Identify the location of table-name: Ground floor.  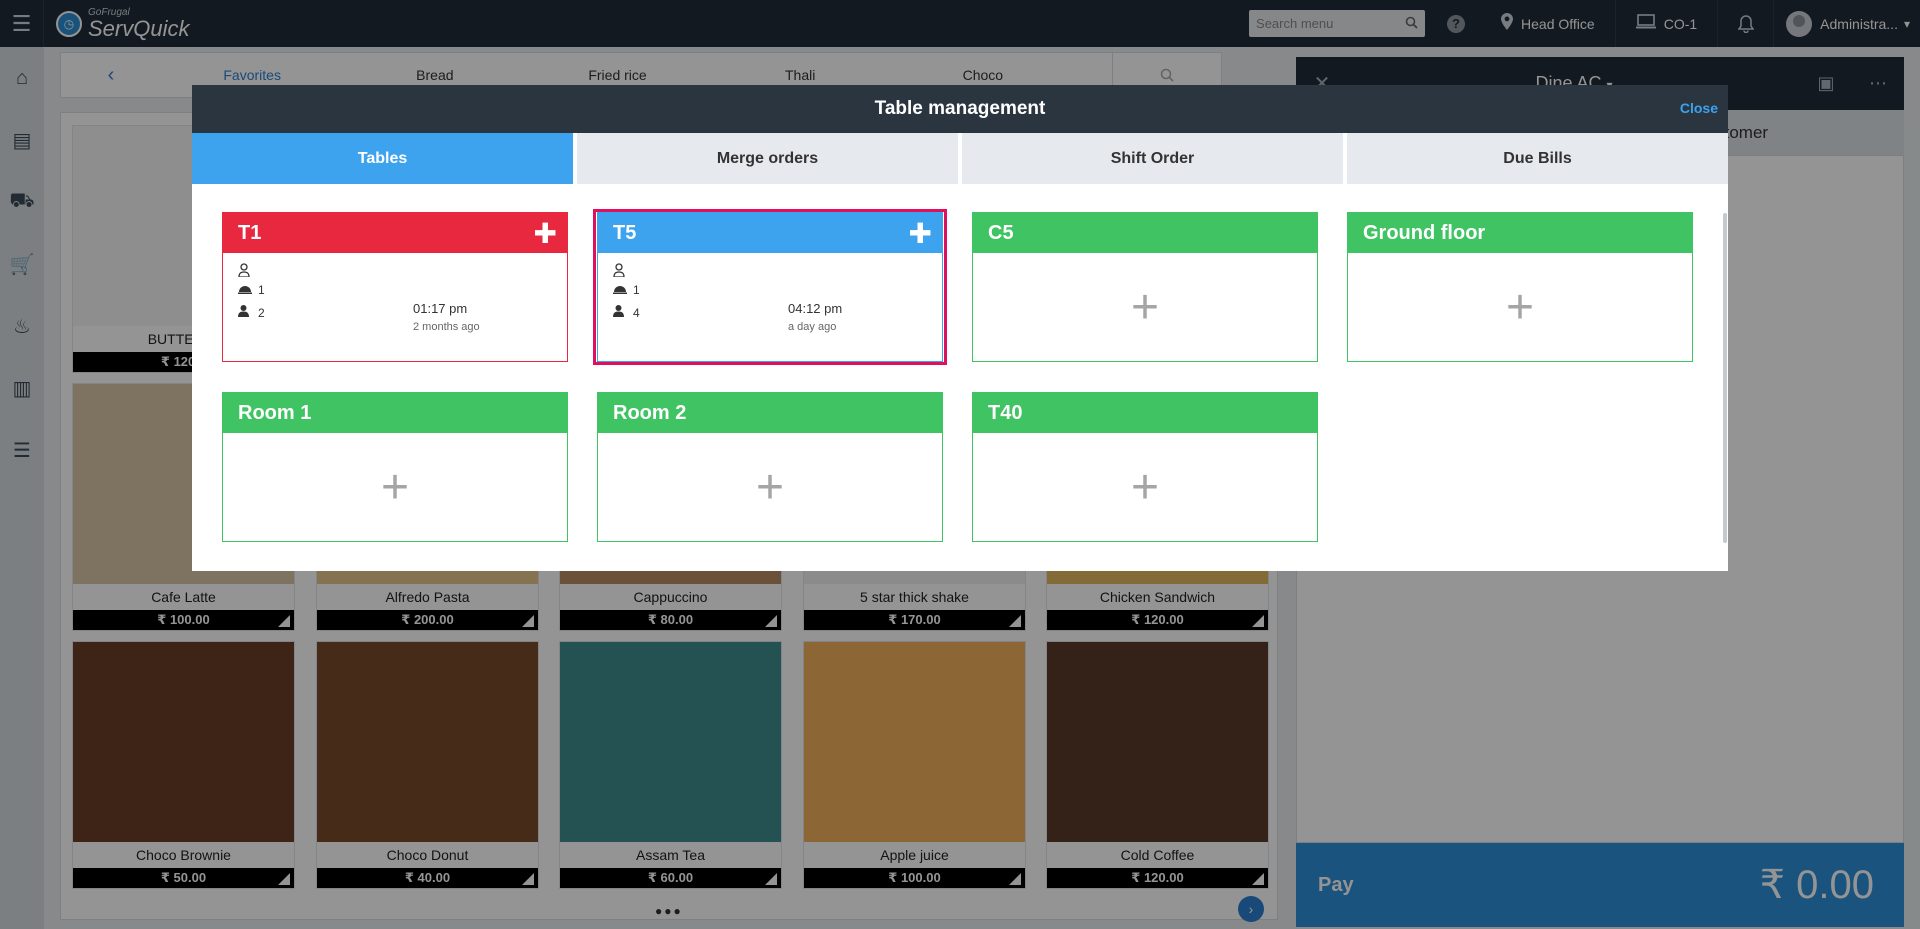
(1424, 232).